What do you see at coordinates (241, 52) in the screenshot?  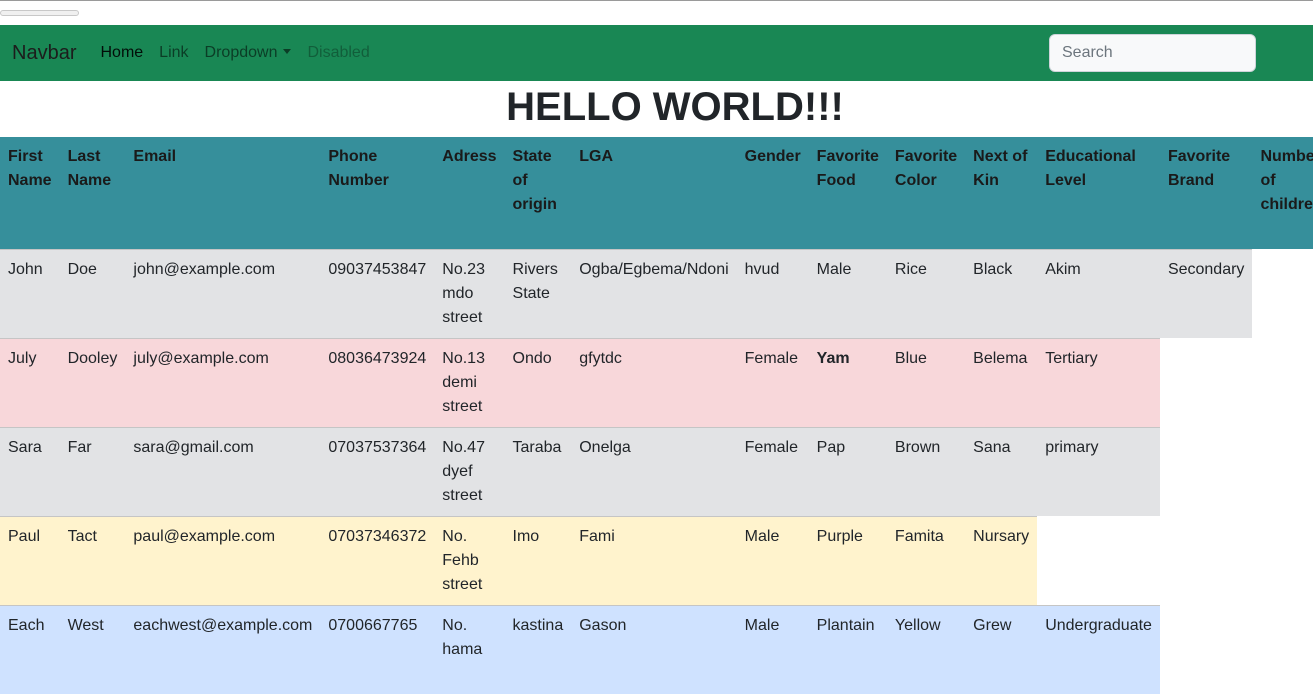 I see `nav-dropdown-label: Dropdown` at bounding box center [241, 52].